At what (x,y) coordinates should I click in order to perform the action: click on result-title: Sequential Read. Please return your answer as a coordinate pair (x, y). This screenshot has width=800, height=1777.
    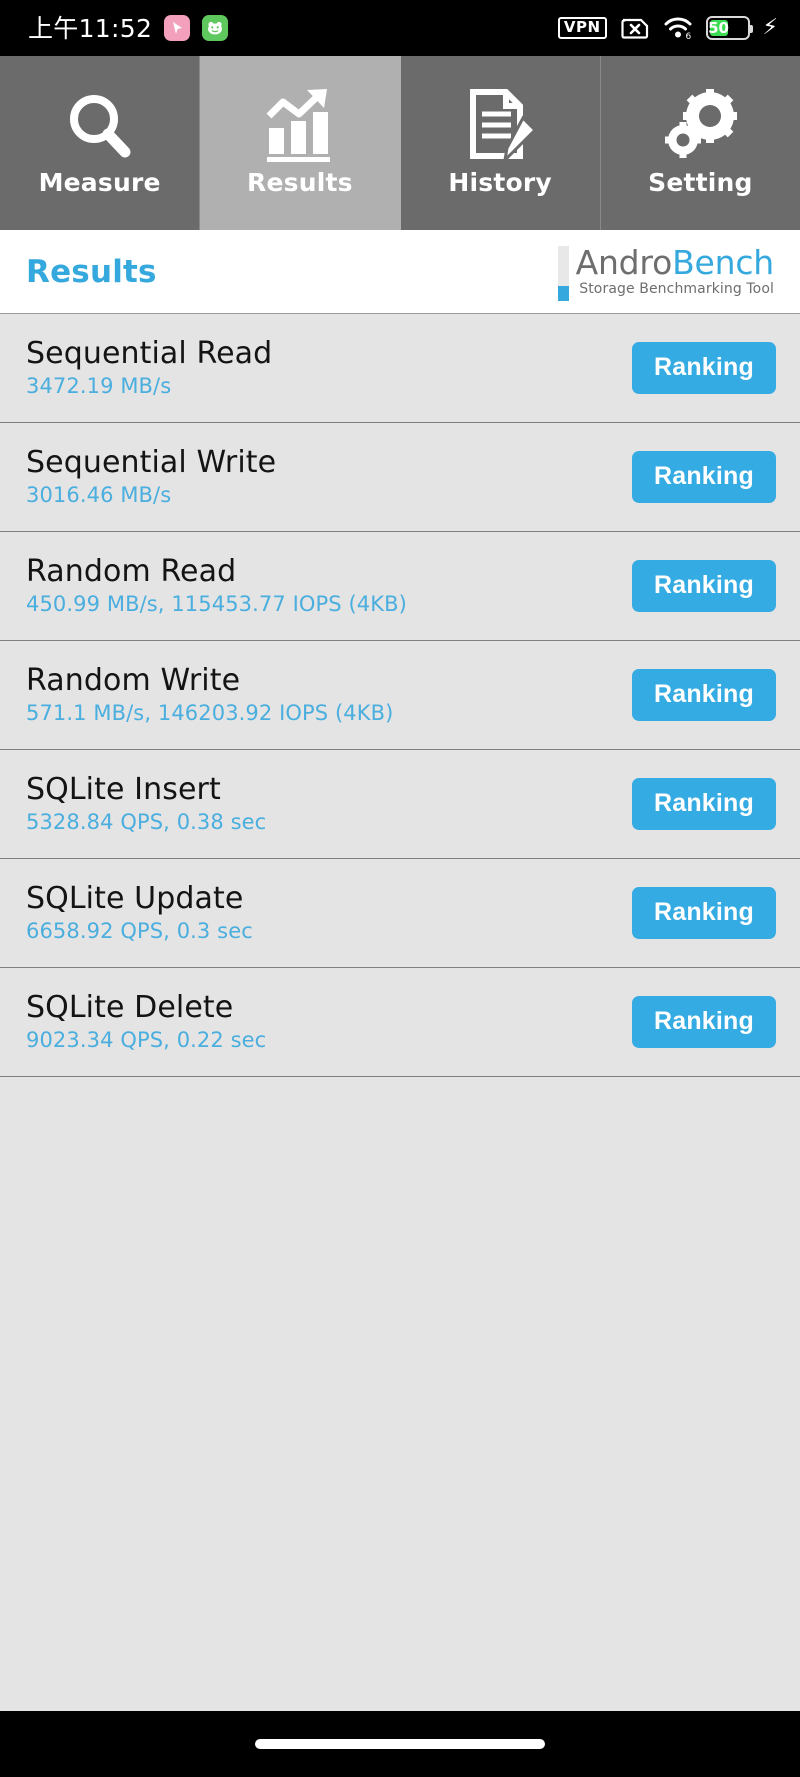
    Looking at the image, I should click on (149, 353).